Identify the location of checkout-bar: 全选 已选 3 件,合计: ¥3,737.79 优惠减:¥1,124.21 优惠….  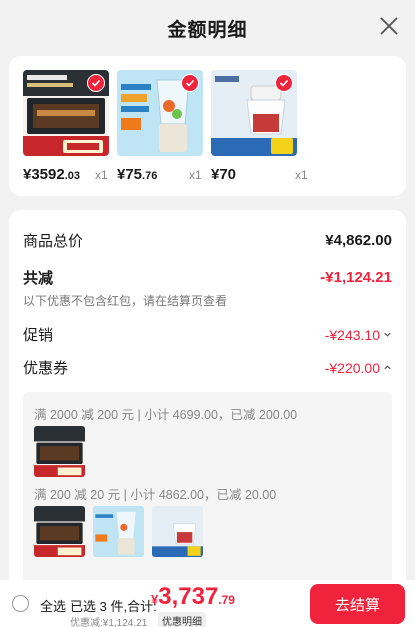
(207, 603).